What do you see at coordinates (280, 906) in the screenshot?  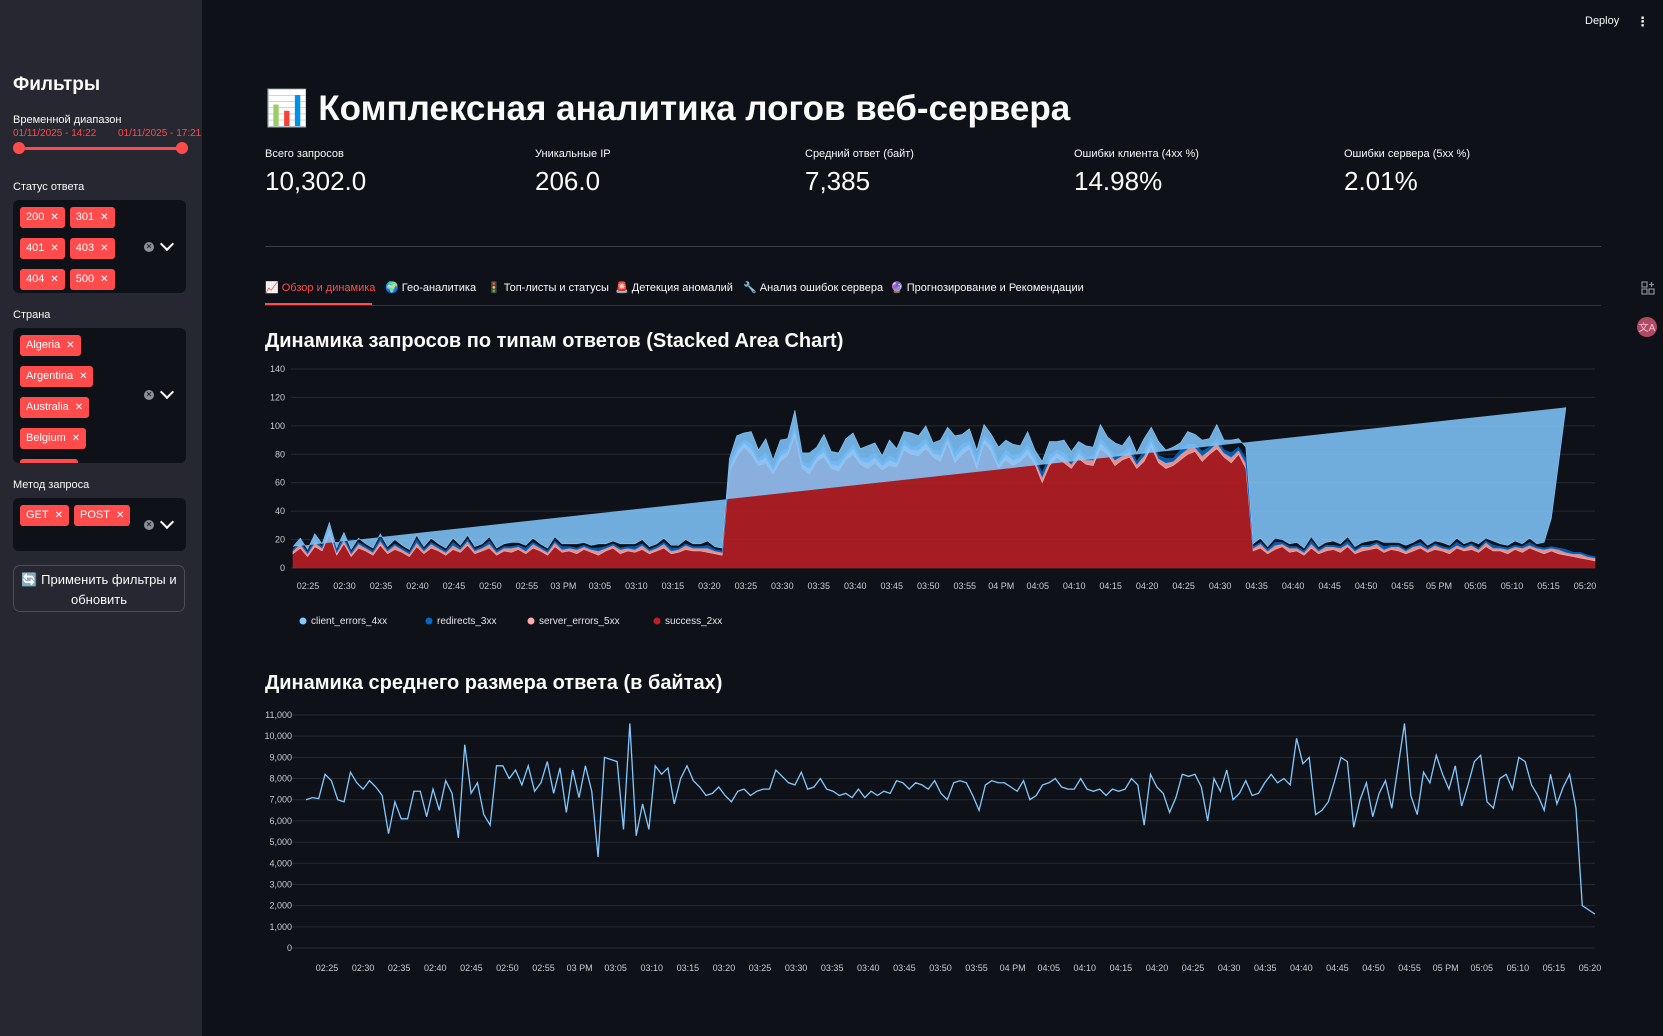 I see `y-tick-label: 2,000` at bounding box center [280, 906].